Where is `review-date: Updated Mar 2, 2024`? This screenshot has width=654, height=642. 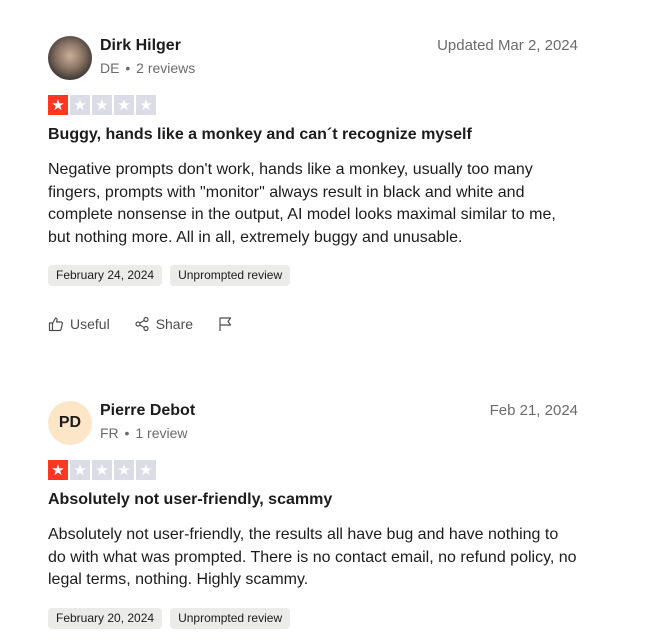 review-date: Updated Mar 2, 2024 is located at coordinates (507, 45).